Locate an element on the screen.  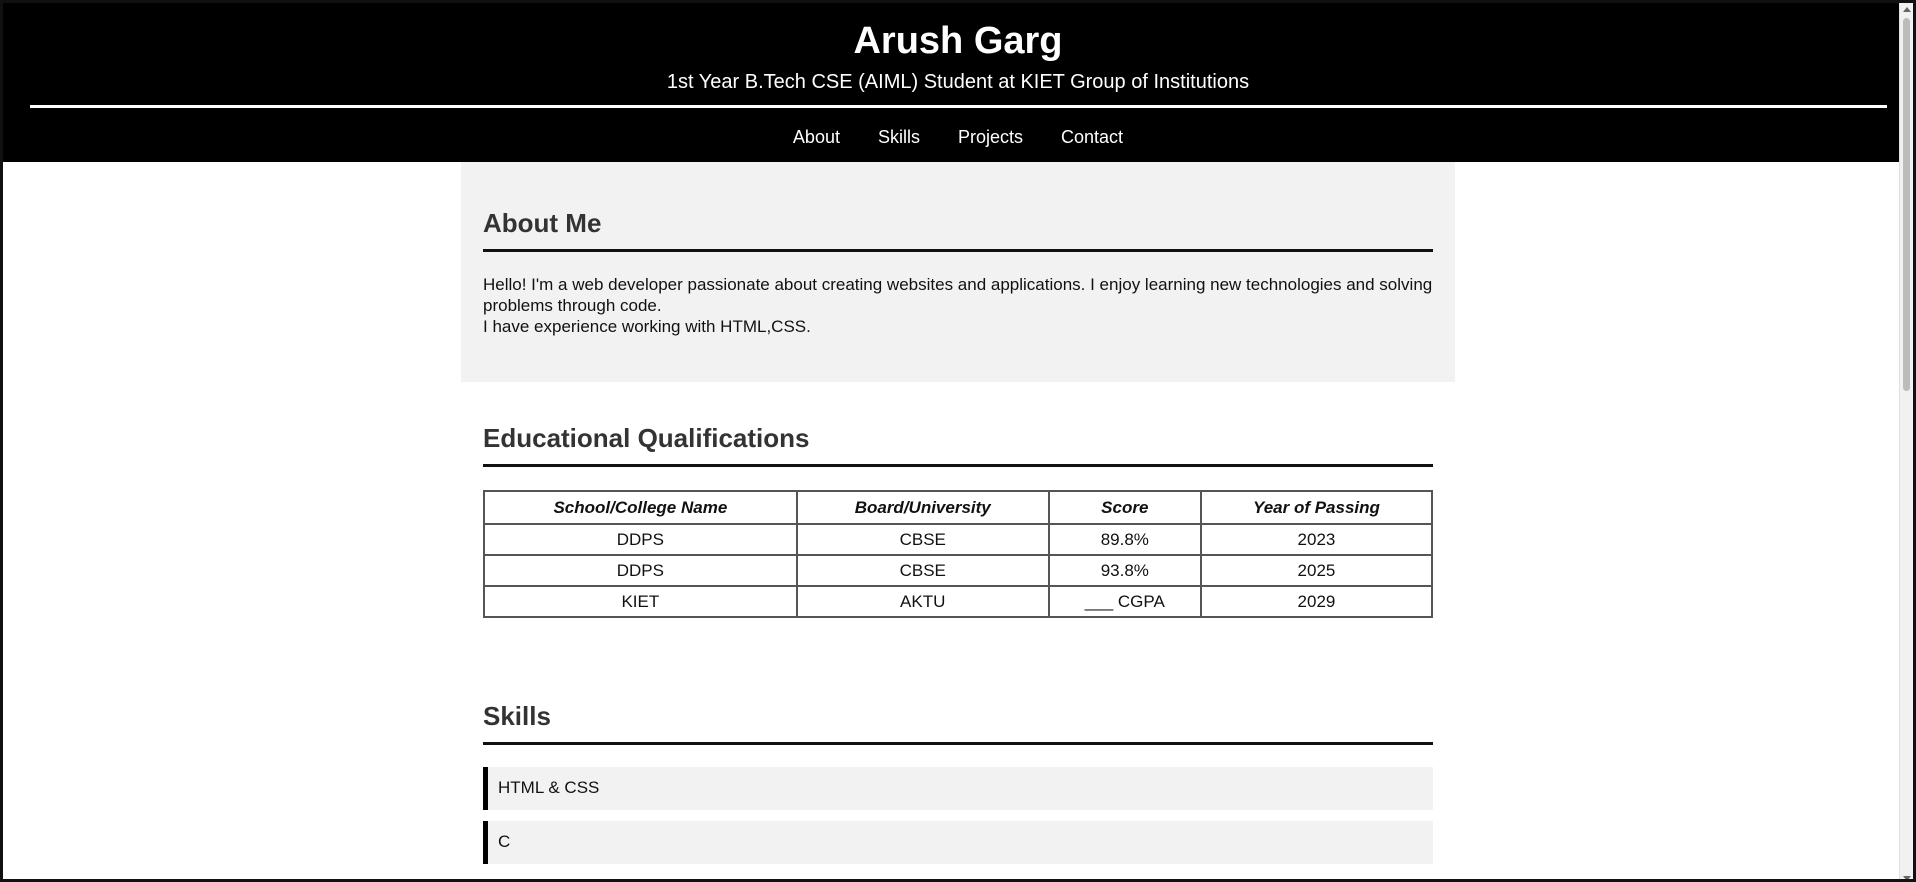
vertical-scrollbar is located at coordinates (1906, 441).